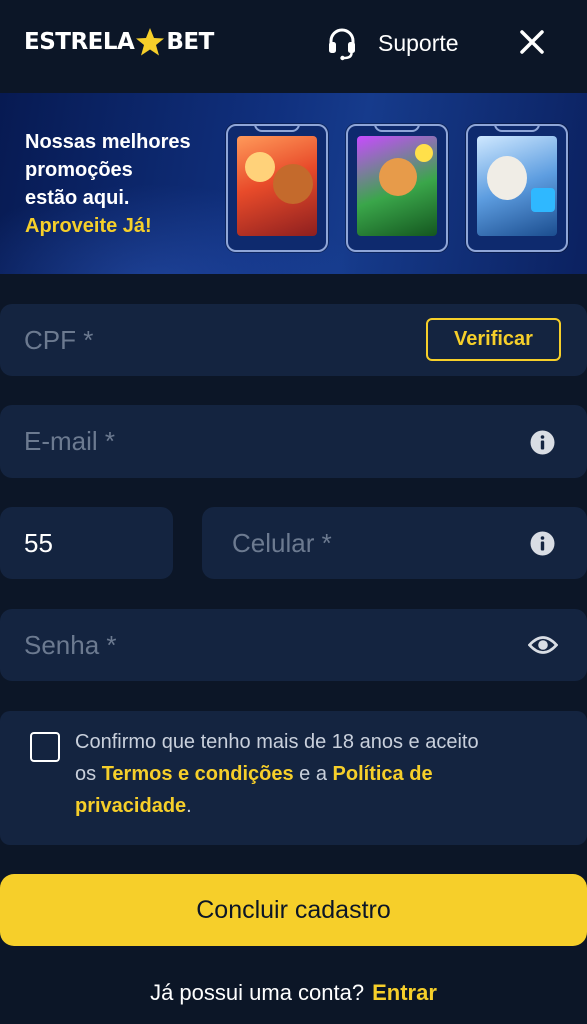 Image resolution: width=587 pixels, height=1024 pixels. I want to click on verify-button: Verificar, so click(493, 339).